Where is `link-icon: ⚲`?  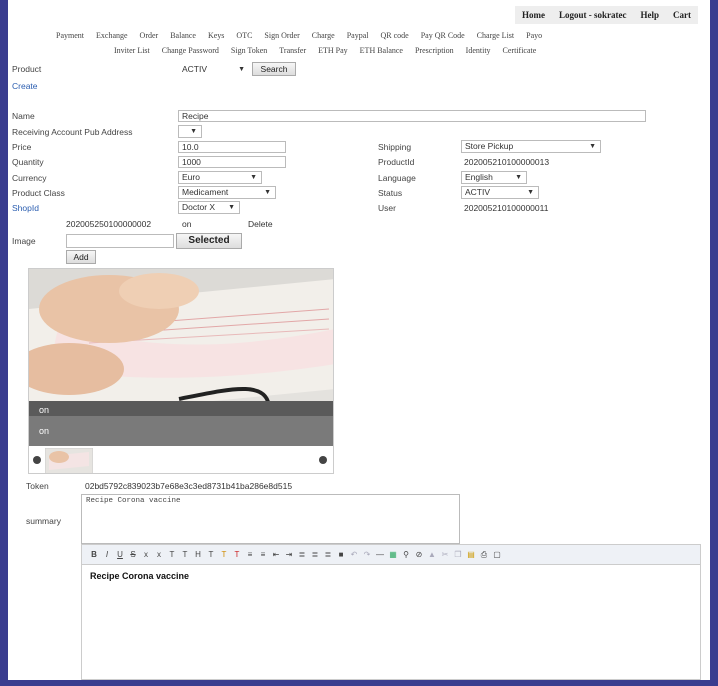 link-icon: ⚲ is located at coordinates (406, 554).